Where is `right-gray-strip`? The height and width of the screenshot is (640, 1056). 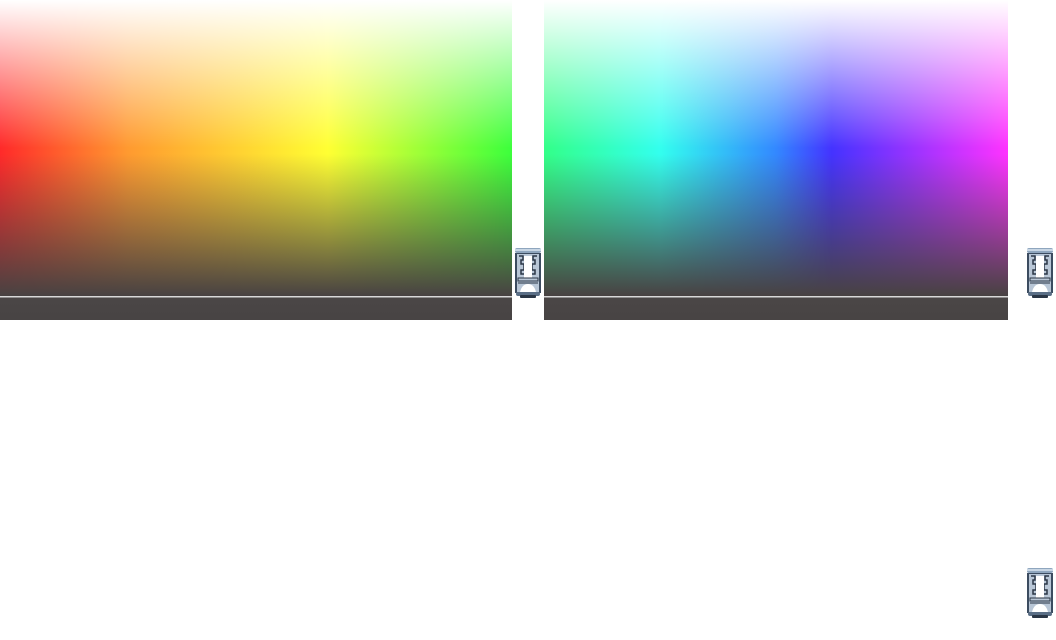
right-gray-strip is located at coordinates (776, 308).